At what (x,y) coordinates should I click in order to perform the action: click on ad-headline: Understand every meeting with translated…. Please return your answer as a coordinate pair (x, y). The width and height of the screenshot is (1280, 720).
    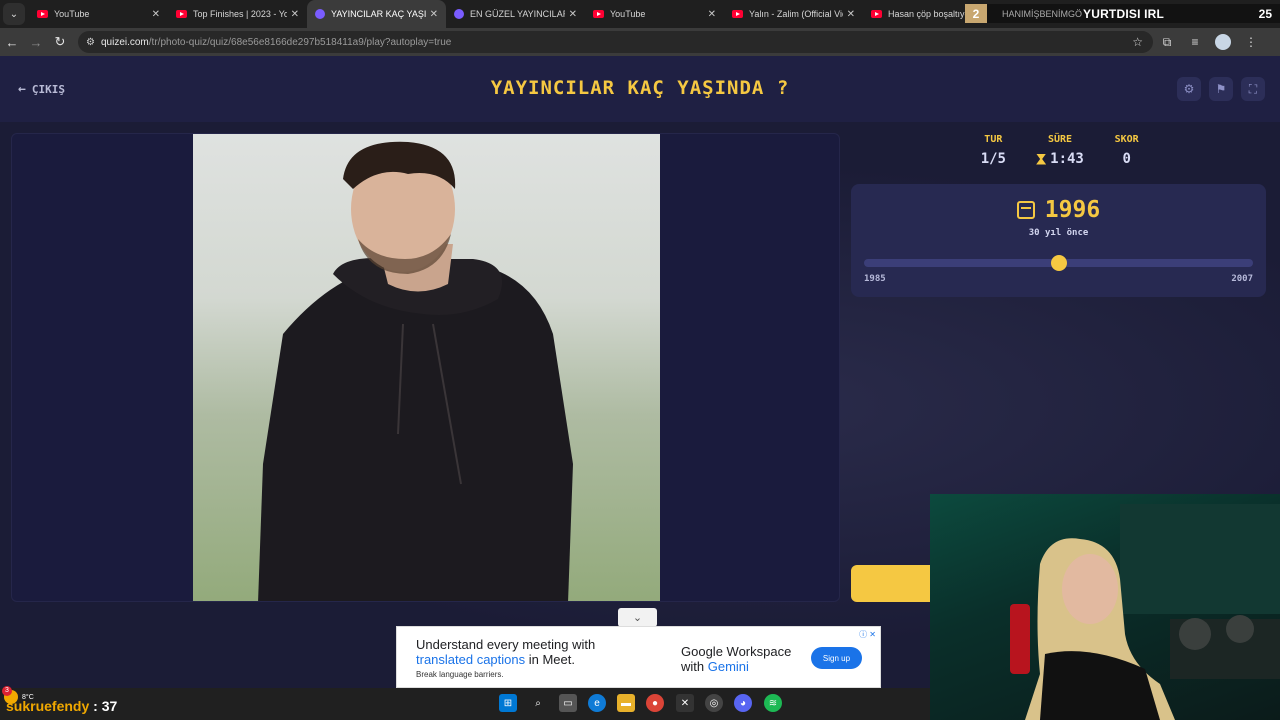
    Looking at the image, I should click on (505, 652).